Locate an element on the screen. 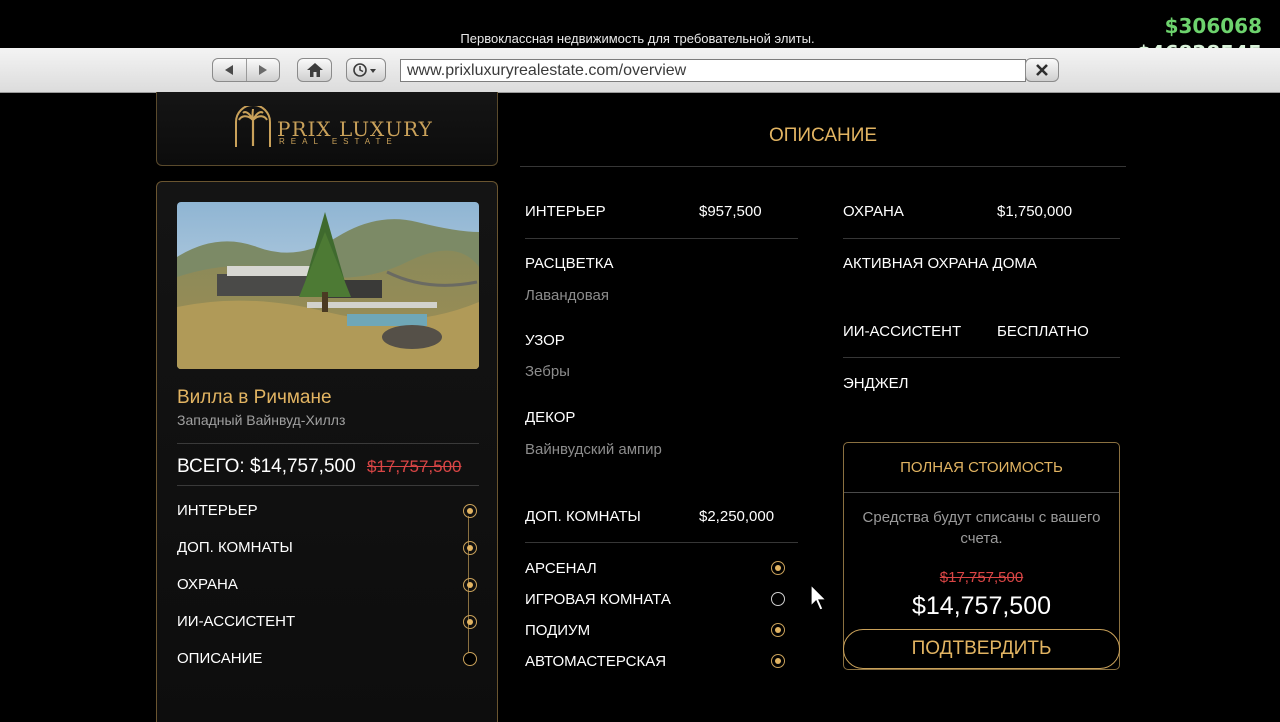 The image size is (1280, 722). charge-note: Средства будут списаны с вашего счета. is located at coordinates (981, 528).